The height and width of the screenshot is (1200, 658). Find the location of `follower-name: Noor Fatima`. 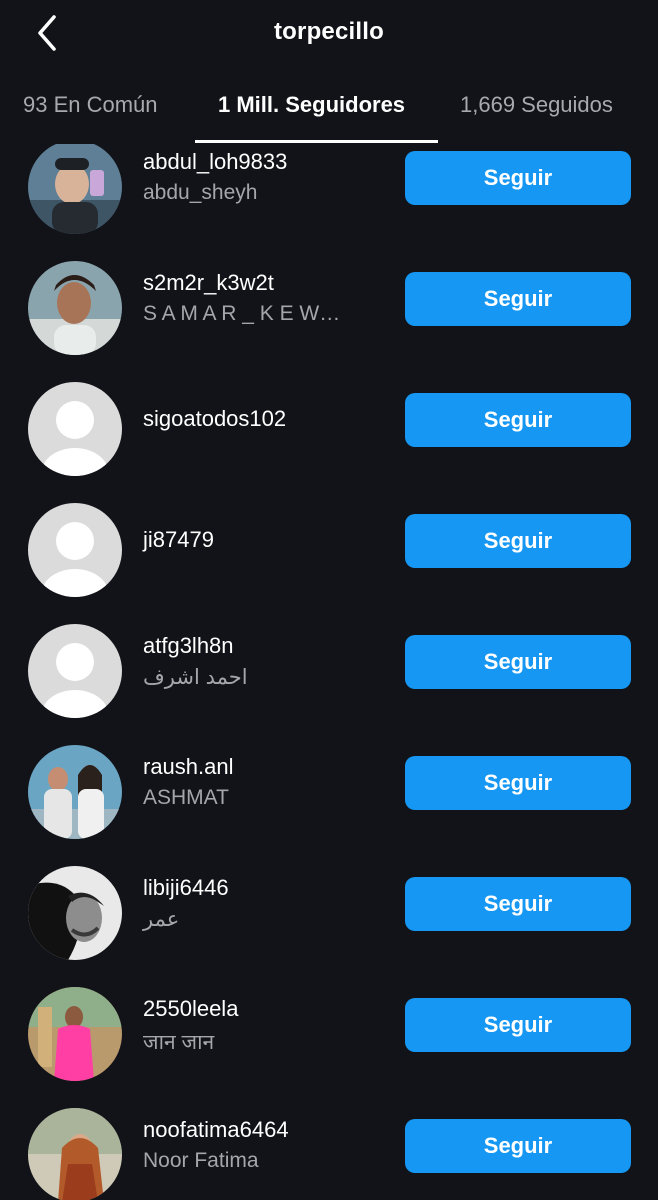

follower-name: Noor Fatima is located at coordinates (201, 1160).